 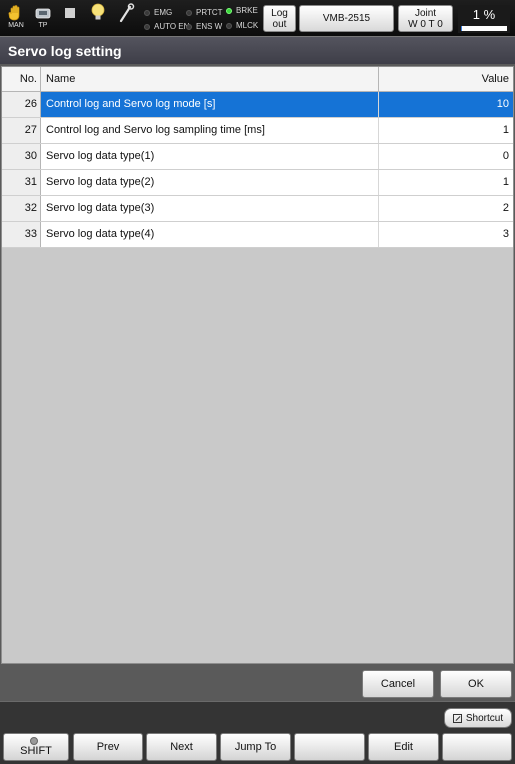 What do you see at coordinates (210, 79) in the screenshot?
I see `column-header-name: Name` at bounding box center [210, 79].